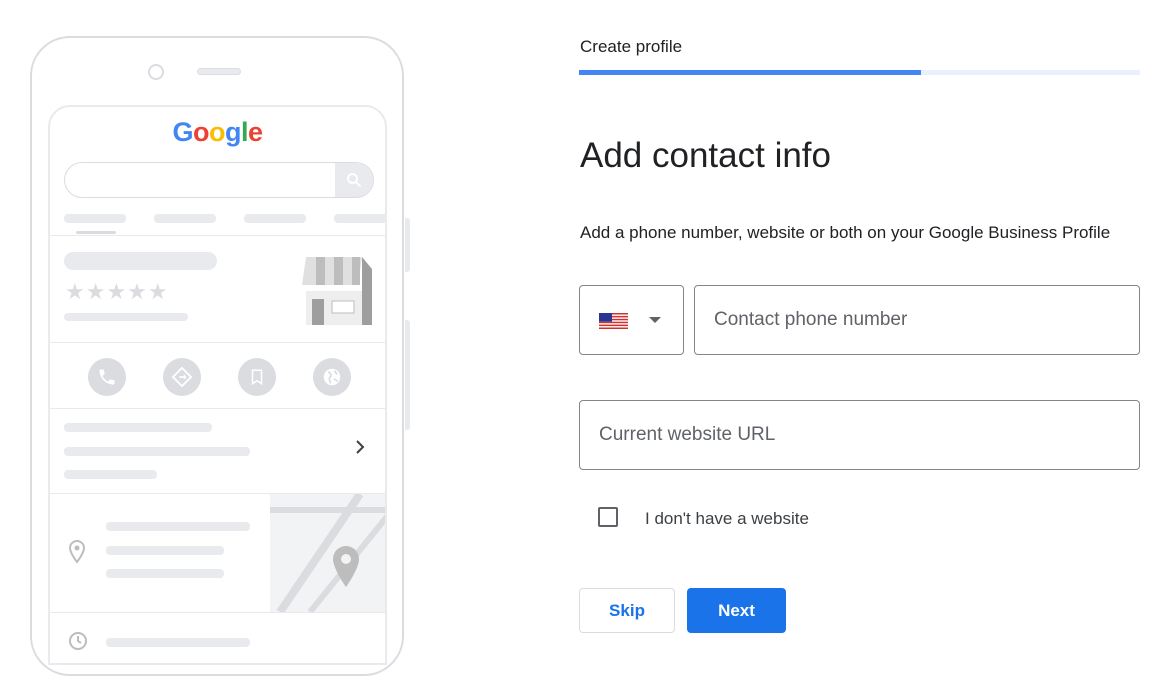 This screenshot has width=1168, height=676. What do you see at coordinates (78, 641) in the screenshot?
I see `clock-icon` at bounding box center [78, 641].